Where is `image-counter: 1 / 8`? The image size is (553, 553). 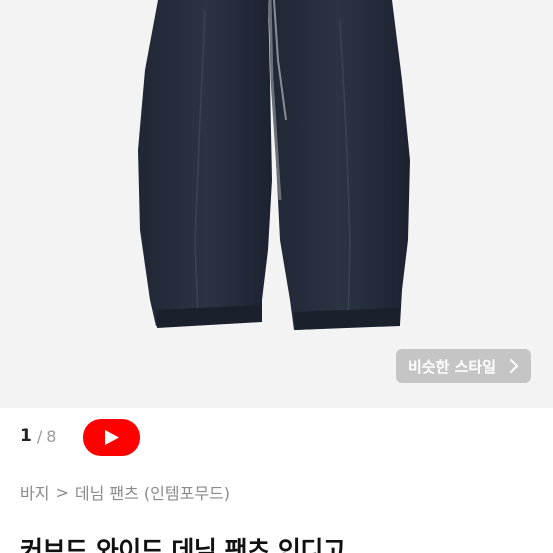 image-counter: 1 / 8 is located at coordinates (38, 436).